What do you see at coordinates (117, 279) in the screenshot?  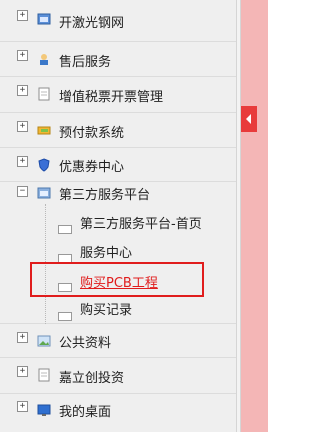 I see `selection-highlight-box` at bounding box center [117, 279].